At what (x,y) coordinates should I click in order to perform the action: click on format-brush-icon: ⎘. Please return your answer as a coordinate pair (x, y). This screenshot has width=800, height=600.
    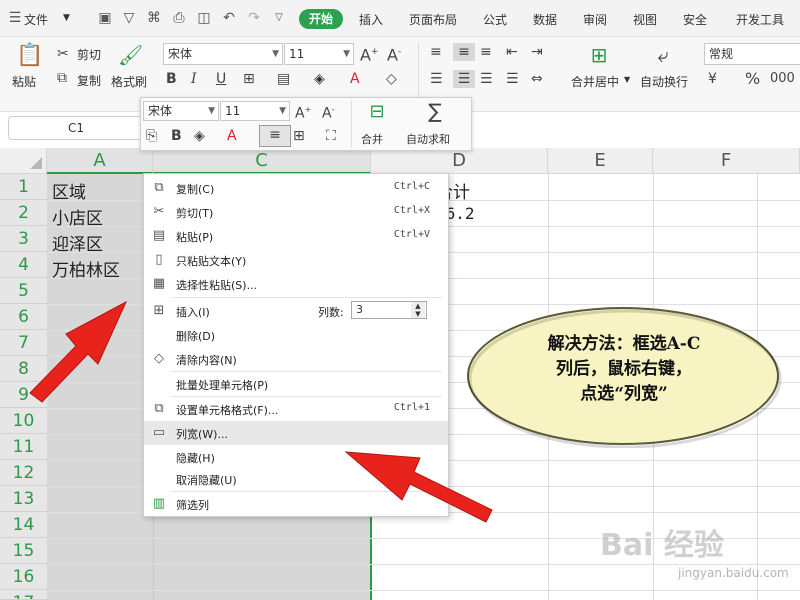
    Looking at the image, I should click on (151, 136).